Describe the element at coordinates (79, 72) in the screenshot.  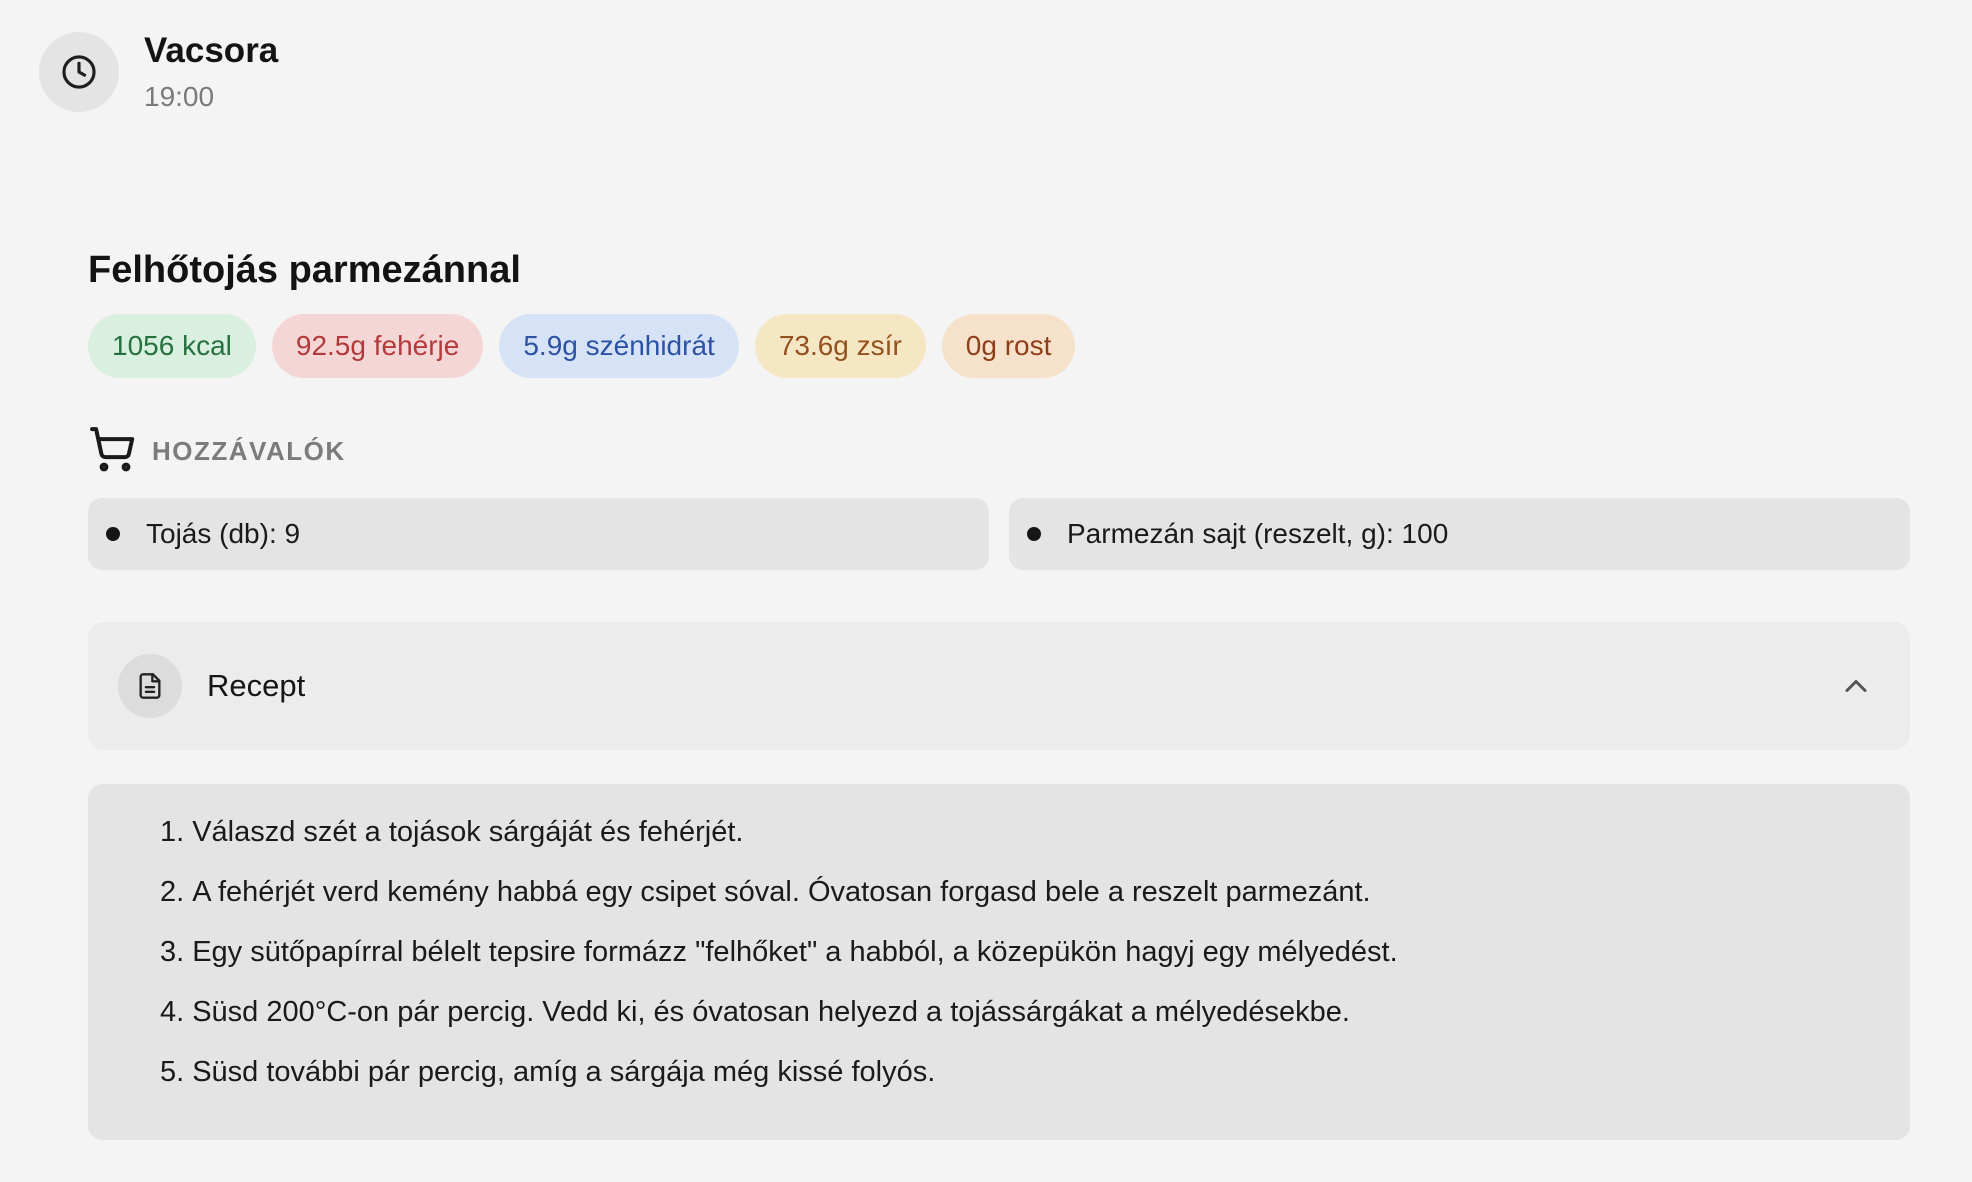
I see `clock-icon` at that location.